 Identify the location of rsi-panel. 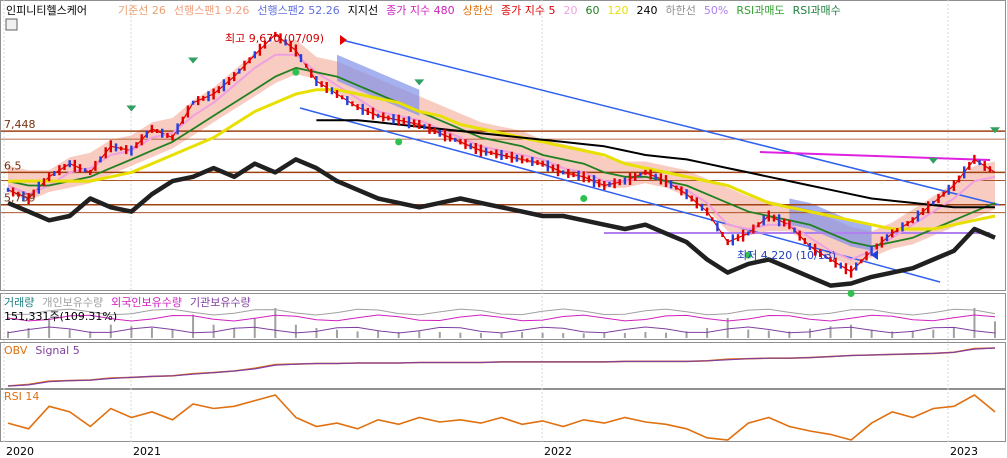
(503, 415).